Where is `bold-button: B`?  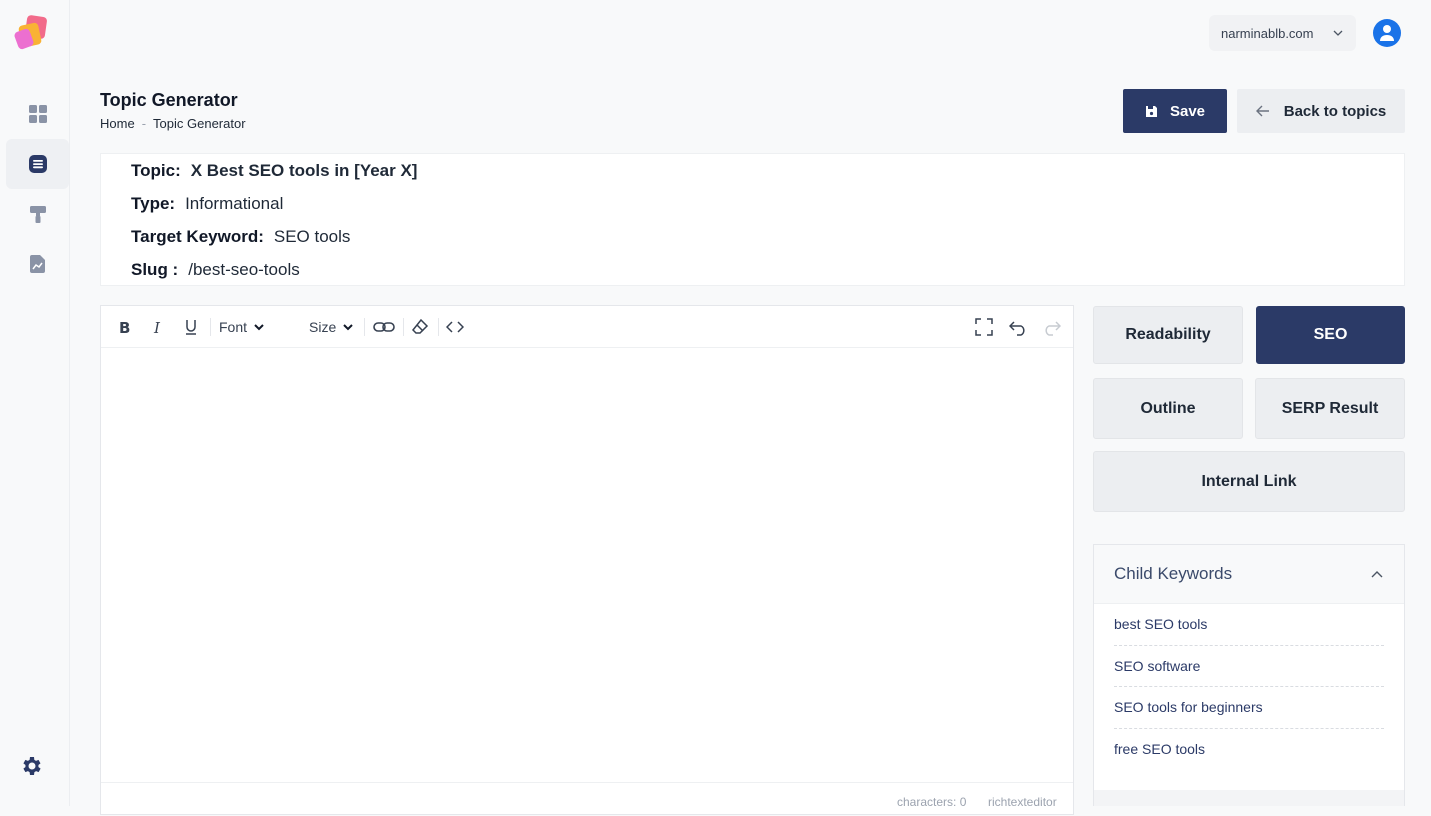 bold-button: B is located at coordinates (124, 327).